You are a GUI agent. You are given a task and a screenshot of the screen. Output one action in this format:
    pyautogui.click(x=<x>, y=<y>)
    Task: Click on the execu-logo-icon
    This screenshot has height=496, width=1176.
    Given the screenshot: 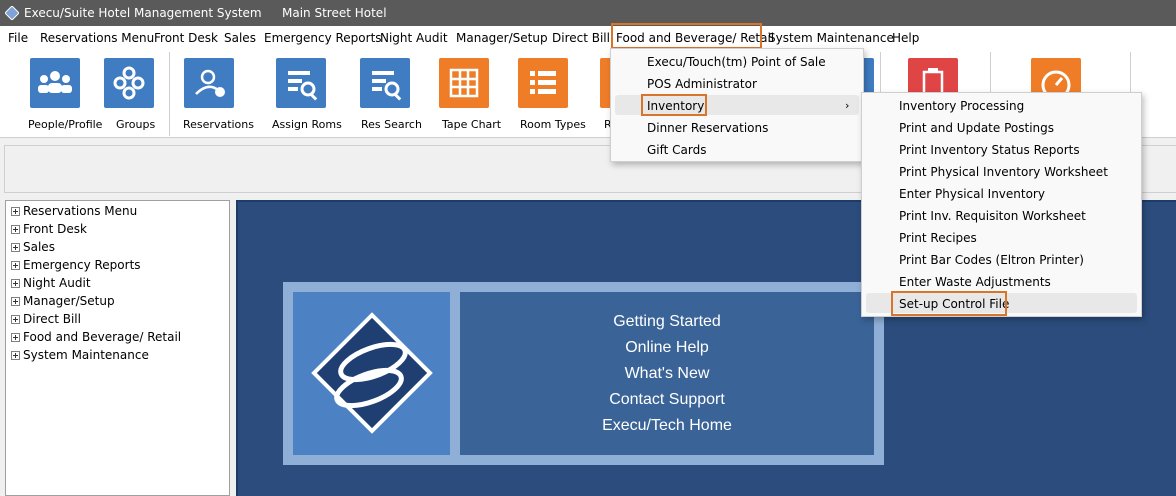 What is the action you would take?
    pyautogui.click(x=372, y=373)
    